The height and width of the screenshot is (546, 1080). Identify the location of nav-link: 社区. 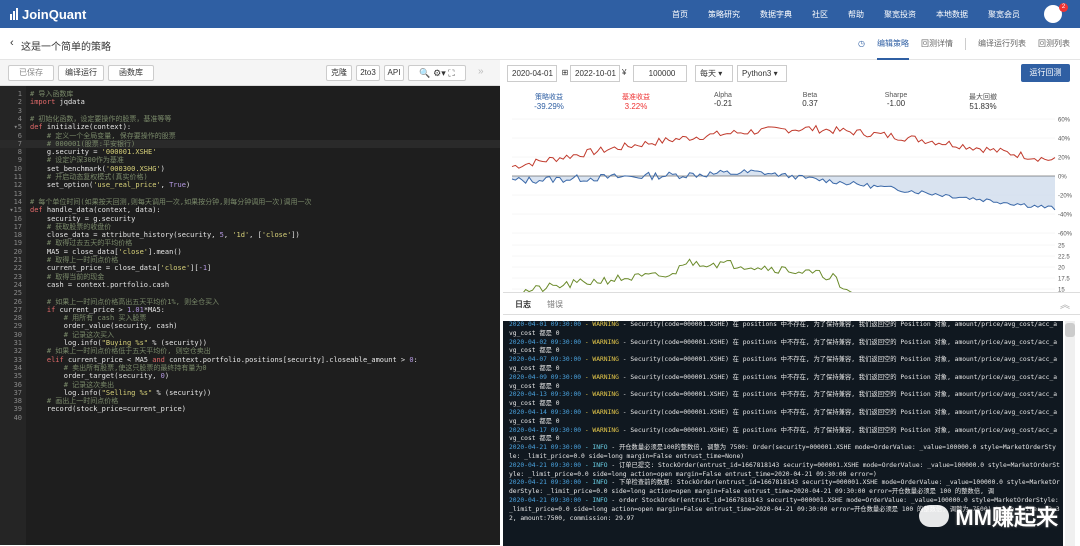
(820, 14).